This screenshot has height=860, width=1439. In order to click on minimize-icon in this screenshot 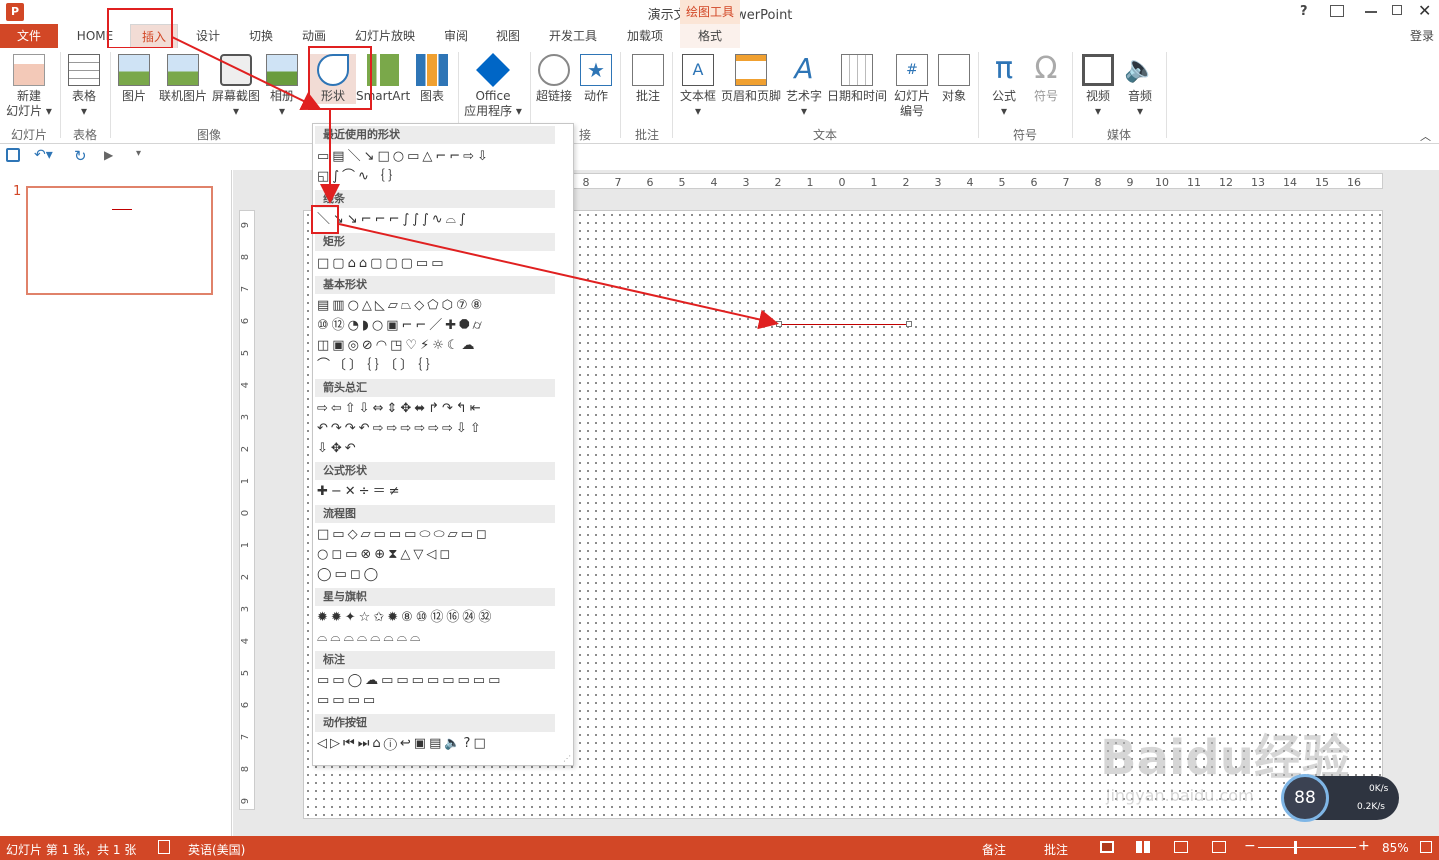, I will do `click(1371, 12)`.